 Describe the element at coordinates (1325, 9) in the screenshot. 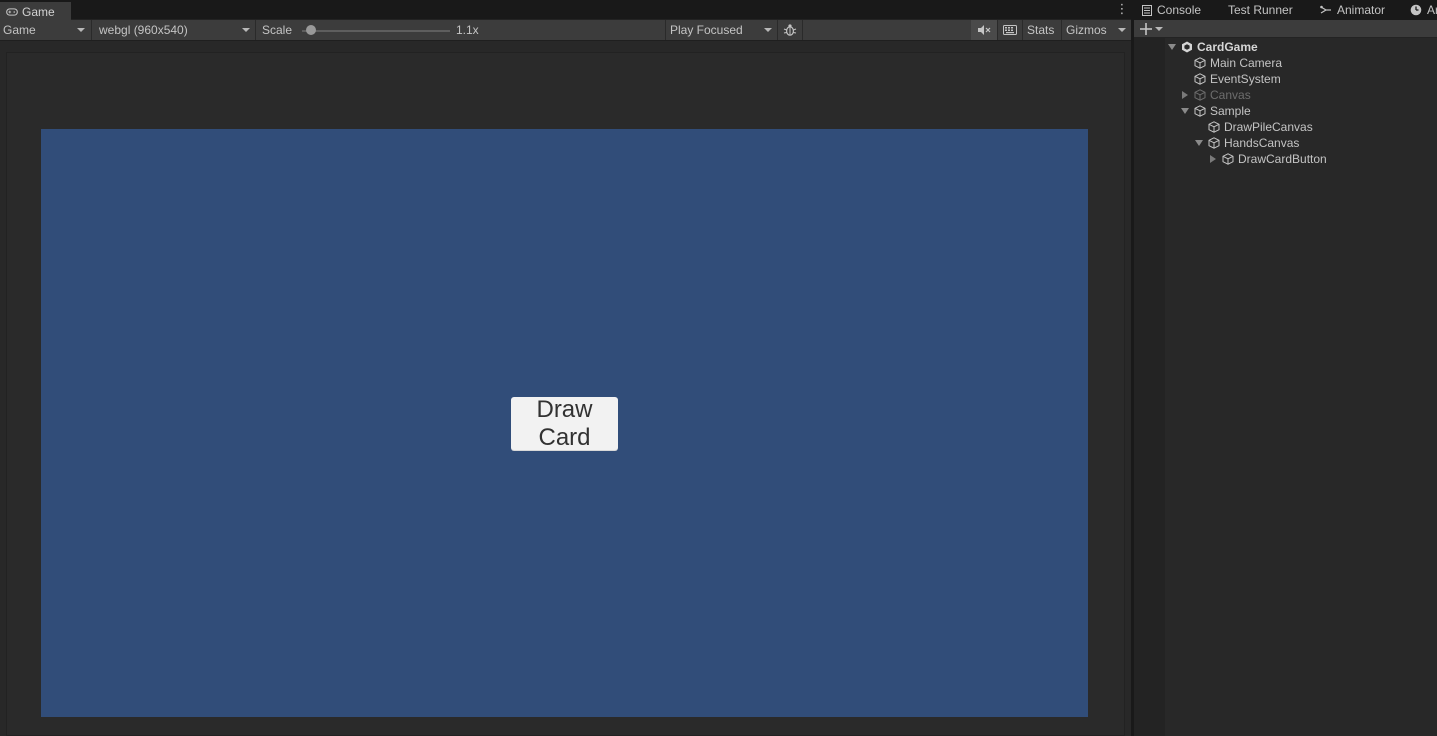

I see `animator-icon` at that location.